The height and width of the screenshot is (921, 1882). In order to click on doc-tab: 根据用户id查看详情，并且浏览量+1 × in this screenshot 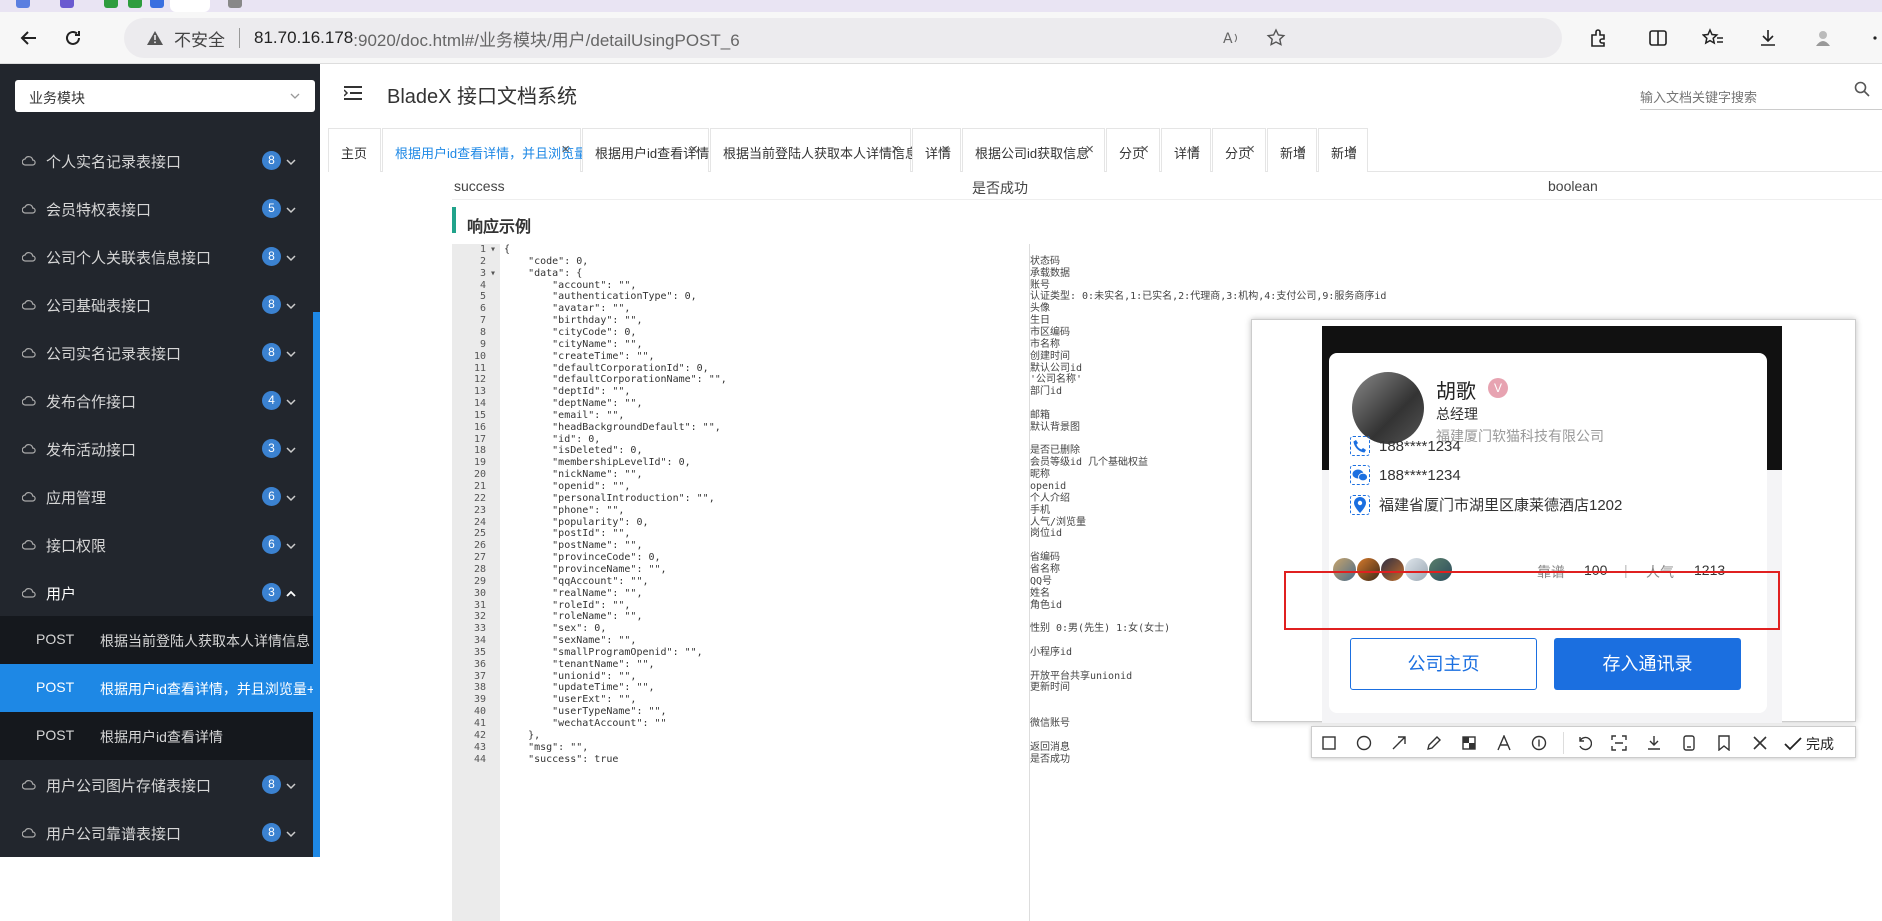, I will do `click(492, 150)`.